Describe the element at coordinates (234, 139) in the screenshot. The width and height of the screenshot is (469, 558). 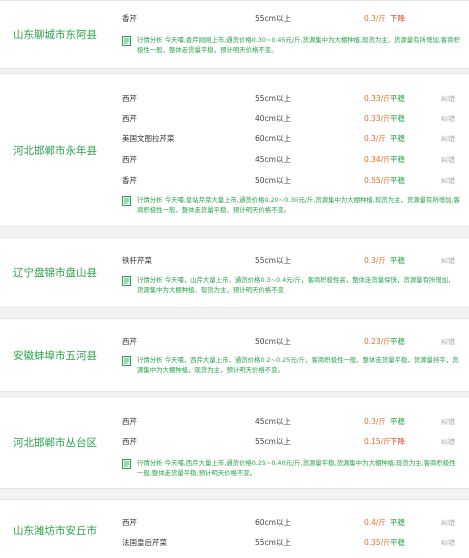
I see `price-row: 美国文图拉芹菜 60cm以上 0.3/斤 平稳 纠错` at that location.